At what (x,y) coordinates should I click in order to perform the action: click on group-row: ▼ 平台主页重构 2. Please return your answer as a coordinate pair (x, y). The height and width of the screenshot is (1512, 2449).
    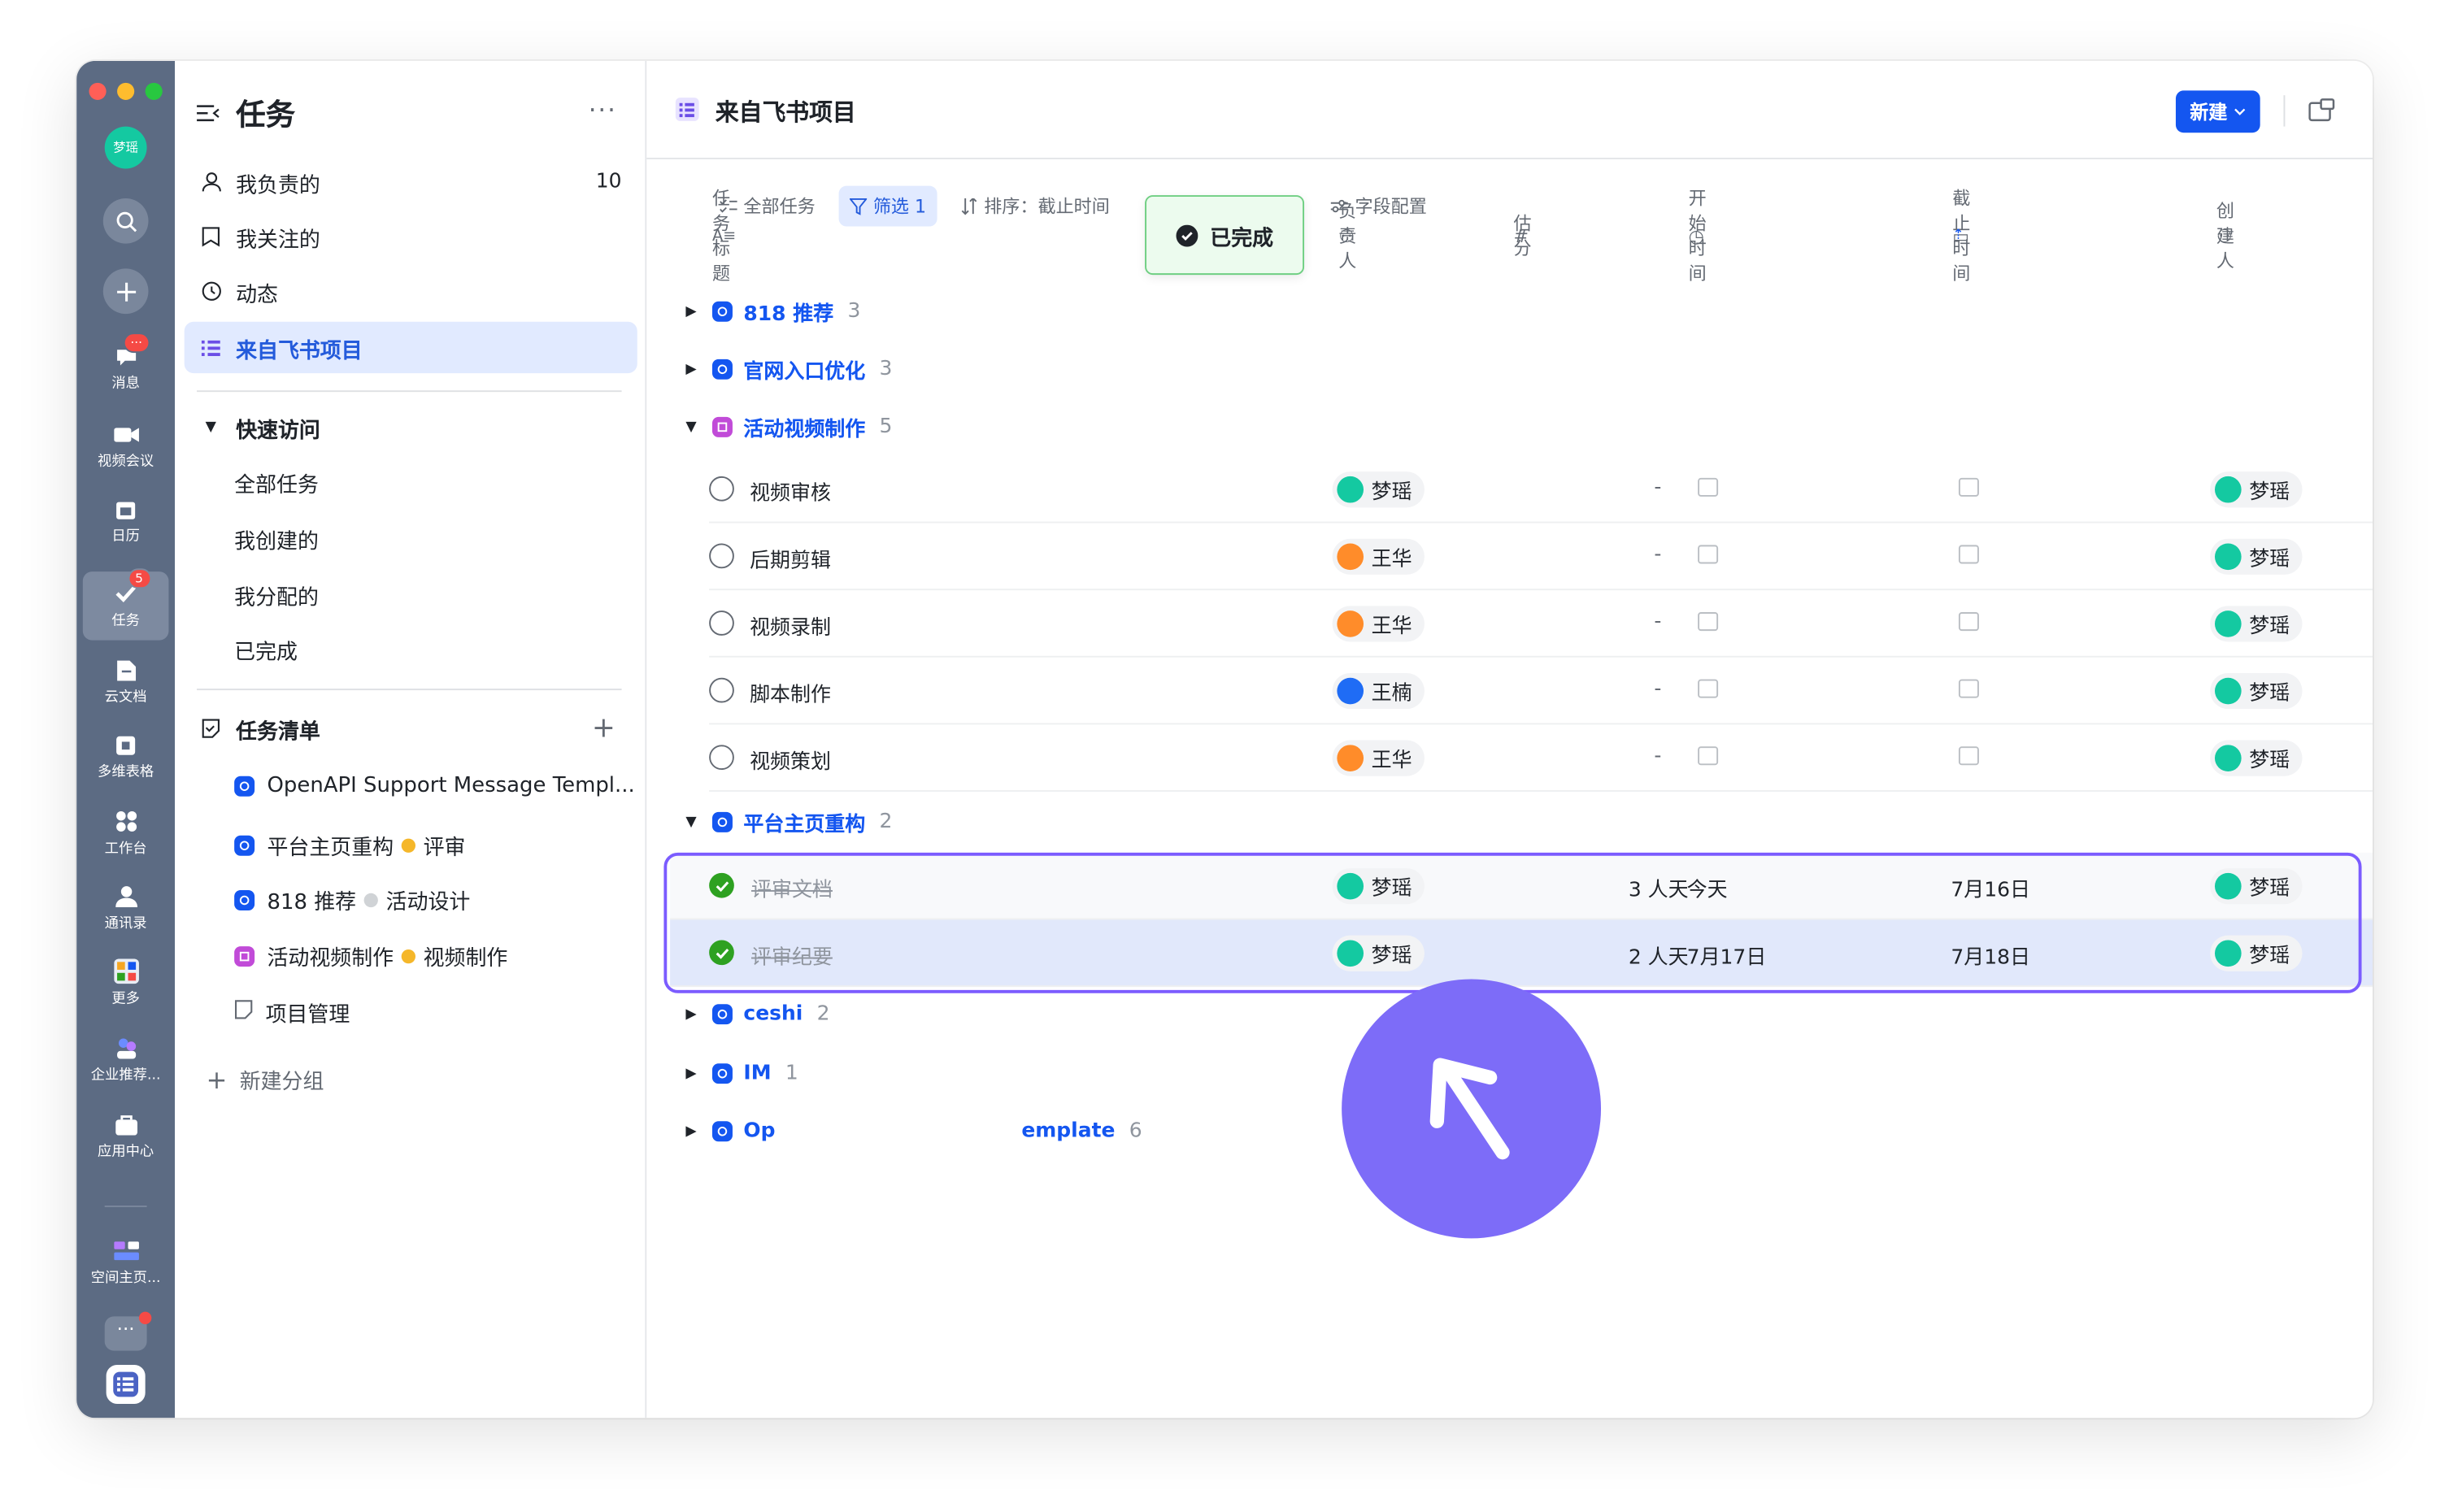
    Looking at the image, I should click on (788, 822).